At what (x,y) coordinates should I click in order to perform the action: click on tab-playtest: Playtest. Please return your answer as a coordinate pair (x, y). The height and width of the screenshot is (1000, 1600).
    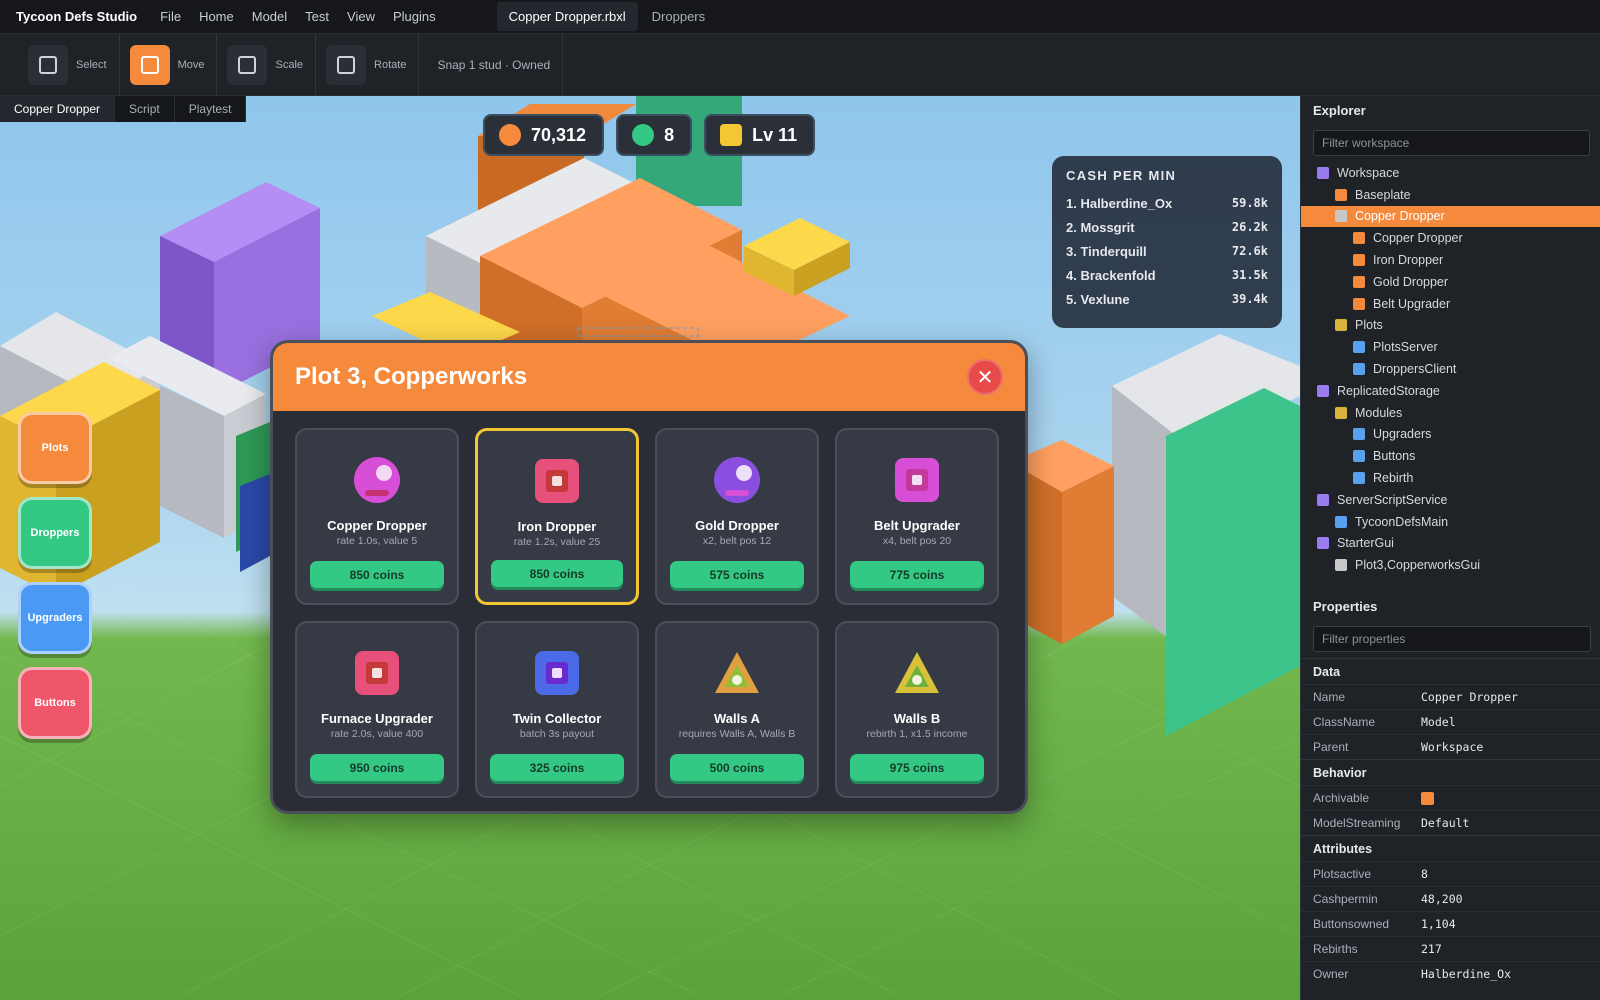
    Looking at the image, I should click on (211, 109).